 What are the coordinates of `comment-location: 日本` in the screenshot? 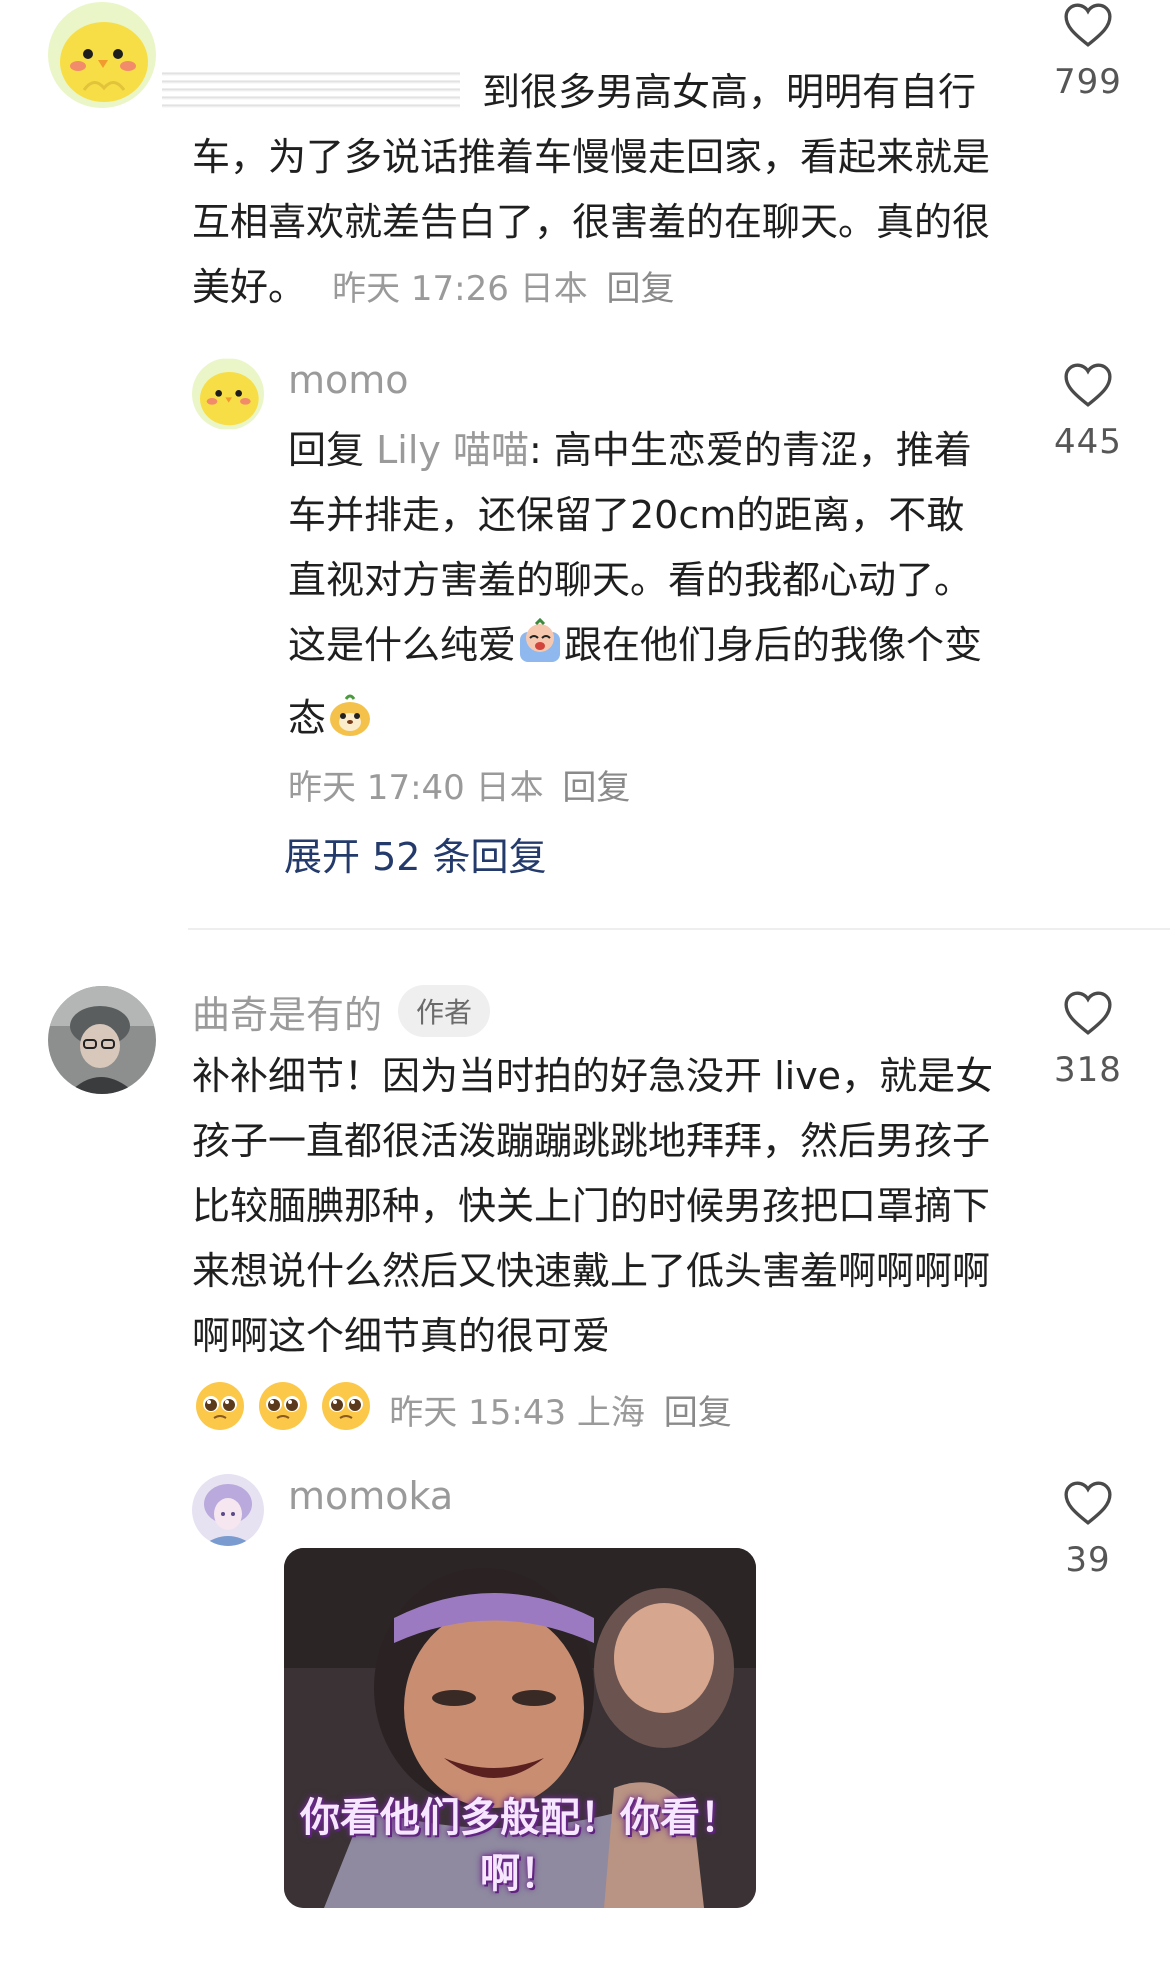 It's located at (553, 289).